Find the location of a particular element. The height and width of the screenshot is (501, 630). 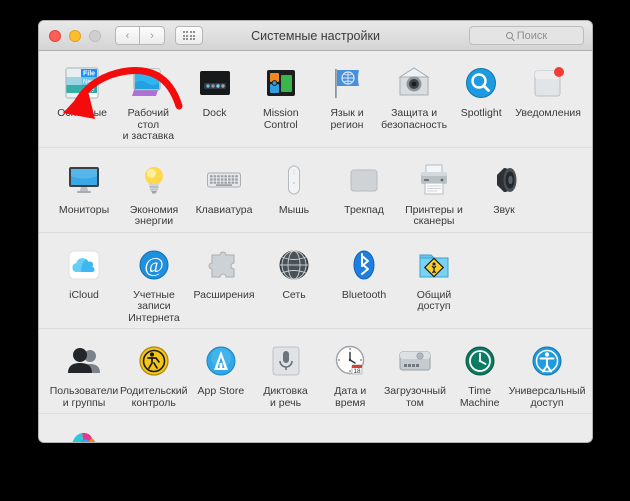

pref-item-keyboard: Клавиатура is located at coordinates (224, 193).